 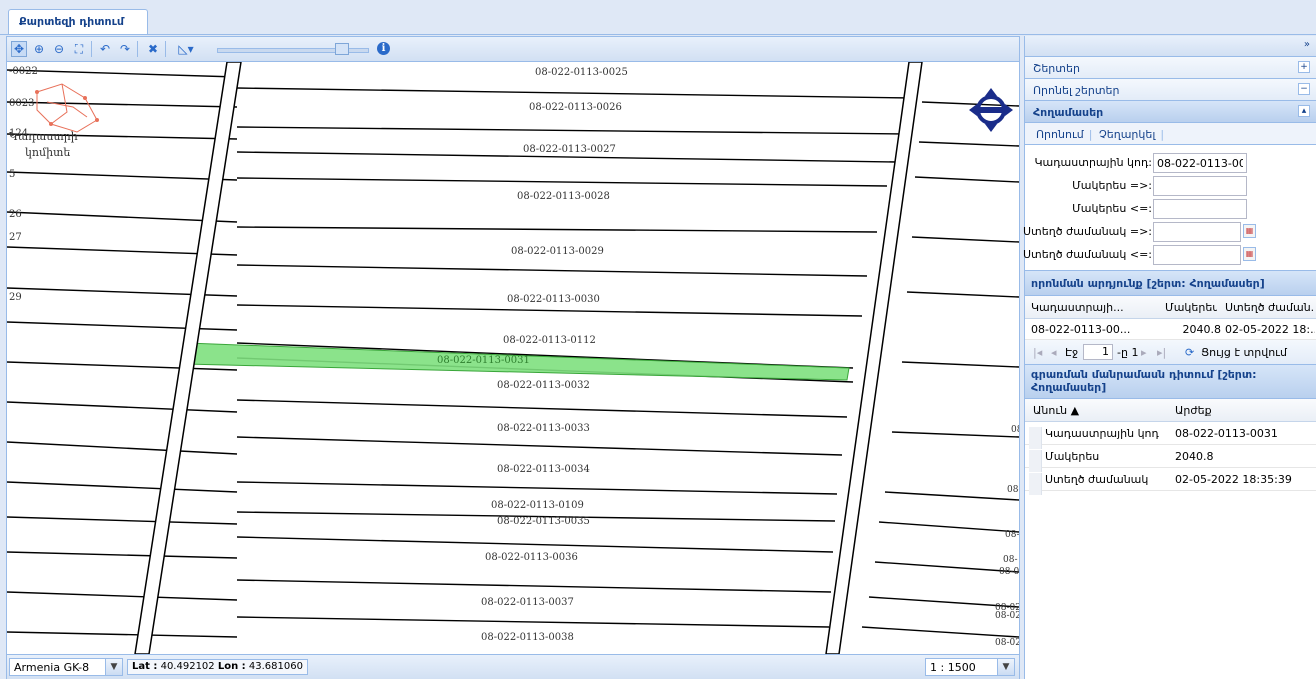 What do you see at coordinates (1170, 435) in the screenshot?
I see `property-row: Կադաստրային կոդ 08-022-0113-0031` at bounding box center [1170, 435].